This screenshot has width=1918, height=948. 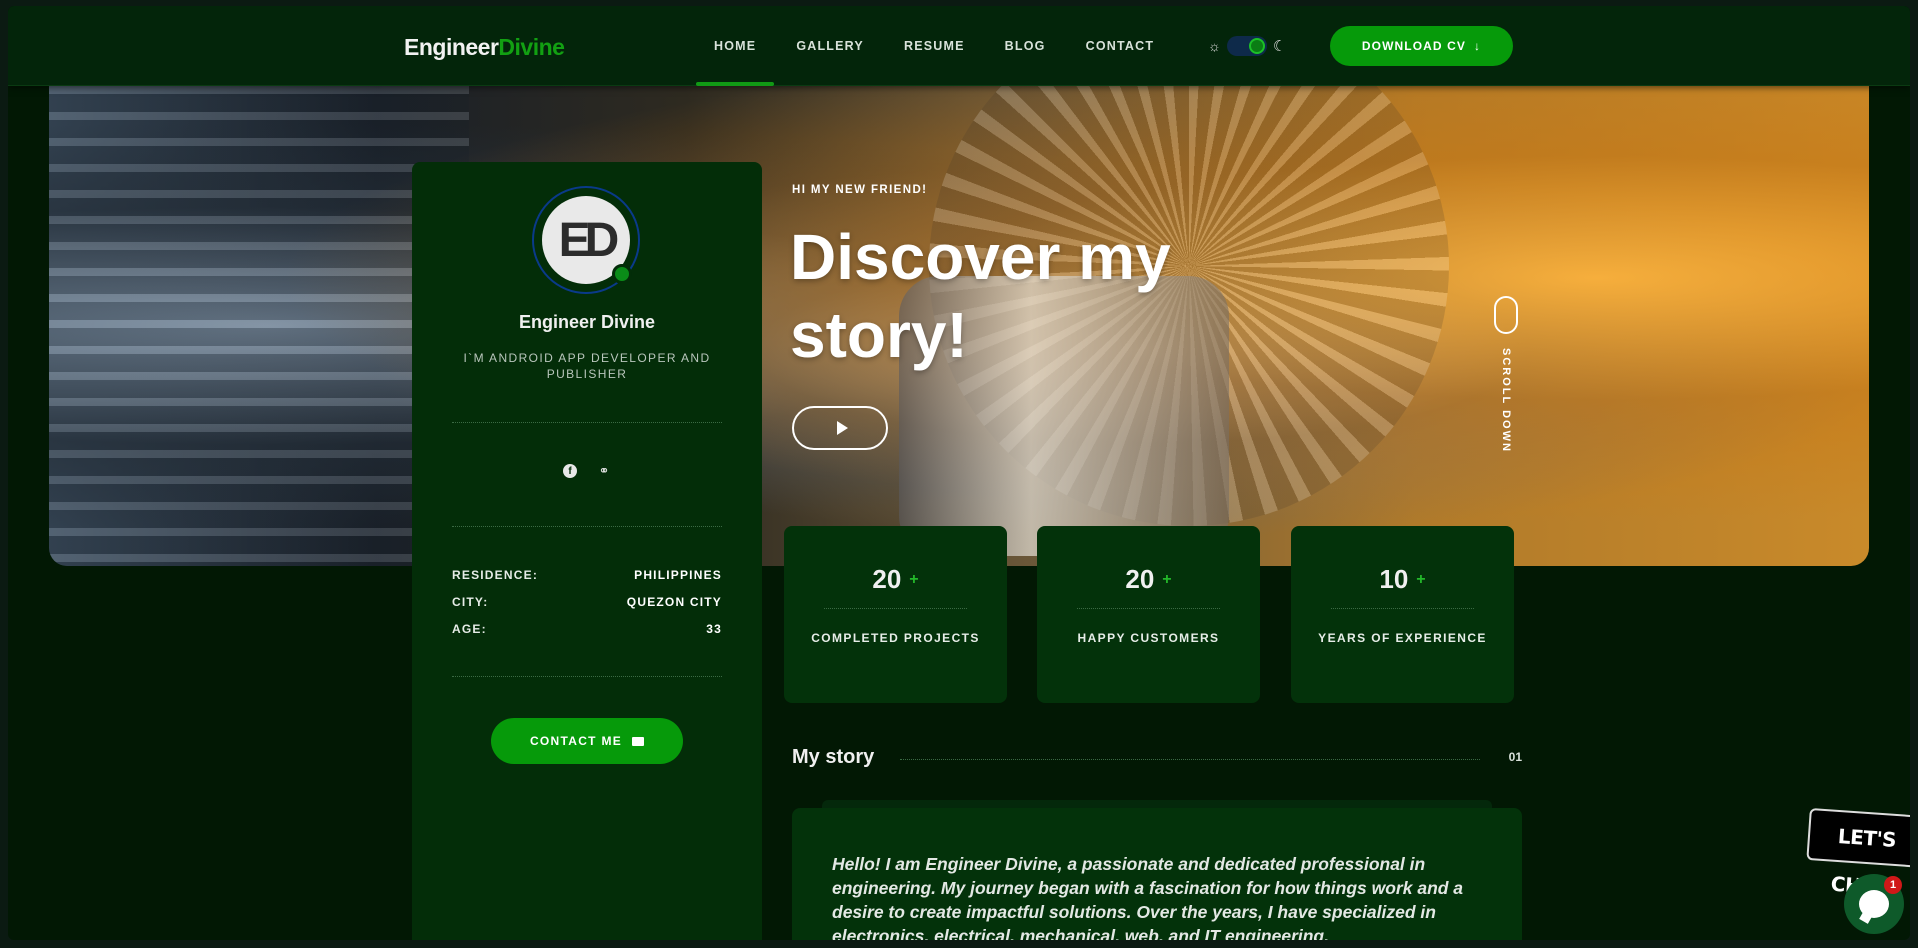 I want to click on contact-me-label: CONTACT ME, so click(x=576, y=741).